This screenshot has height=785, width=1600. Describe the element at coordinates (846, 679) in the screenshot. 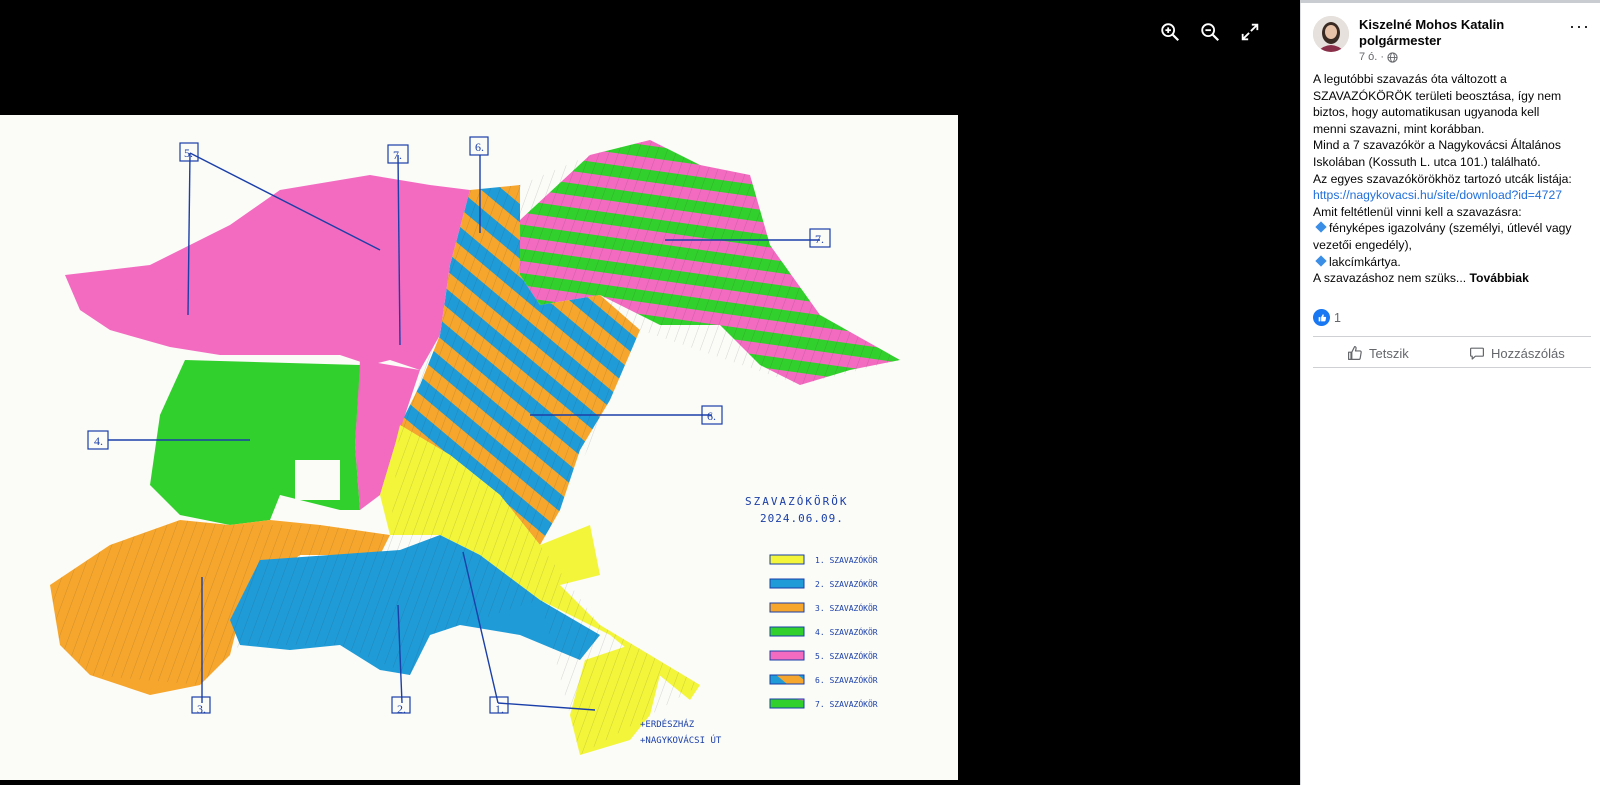

I see `legend-label: 6. SZAVAZÓKÖR` at that location.